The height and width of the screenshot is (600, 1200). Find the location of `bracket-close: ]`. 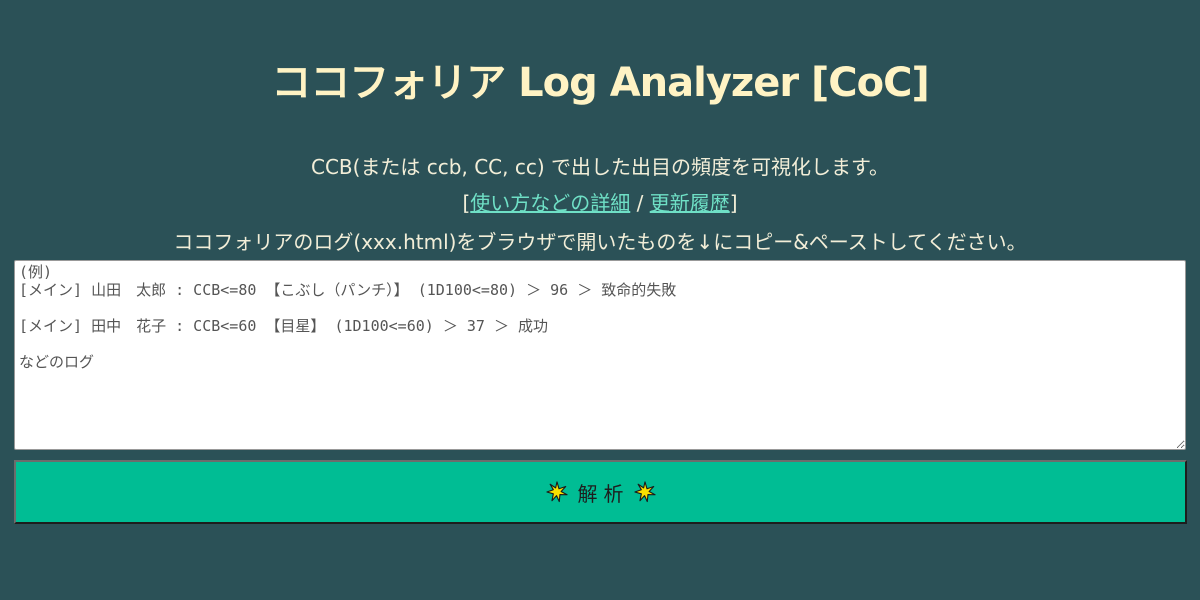

bracket-close: ] is located at coordinates (733, 203).